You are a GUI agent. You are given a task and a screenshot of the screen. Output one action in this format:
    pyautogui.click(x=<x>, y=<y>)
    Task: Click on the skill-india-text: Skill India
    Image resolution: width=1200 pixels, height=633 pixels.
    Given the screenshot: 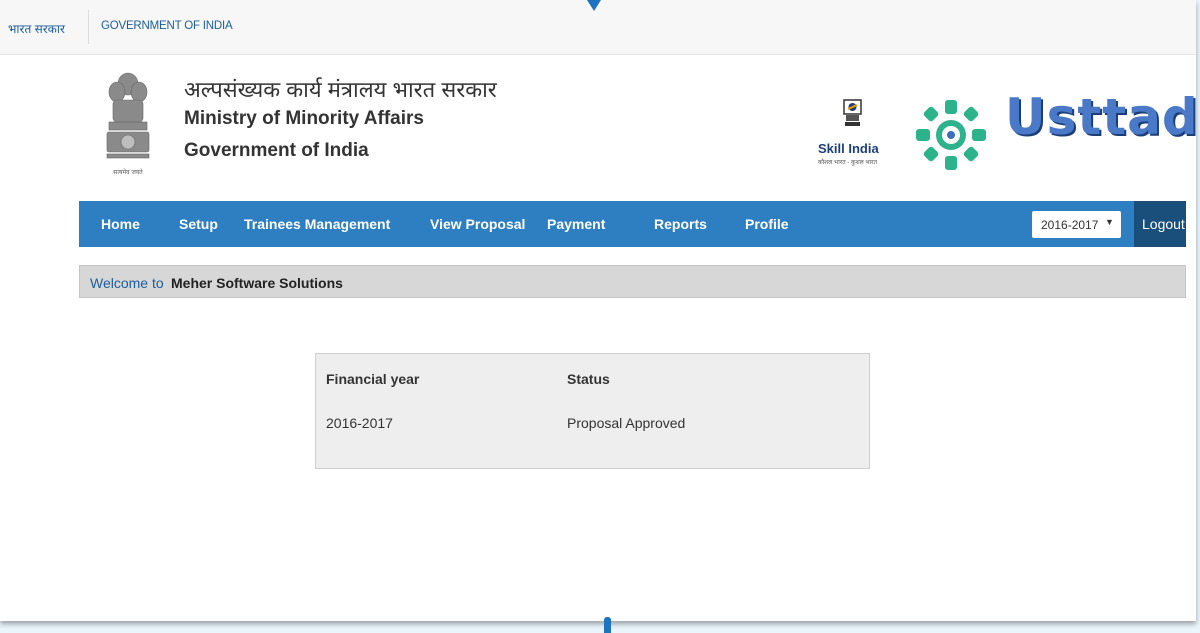 What is the action you would take?
    pyautogui.click(x=848, y=148)
    